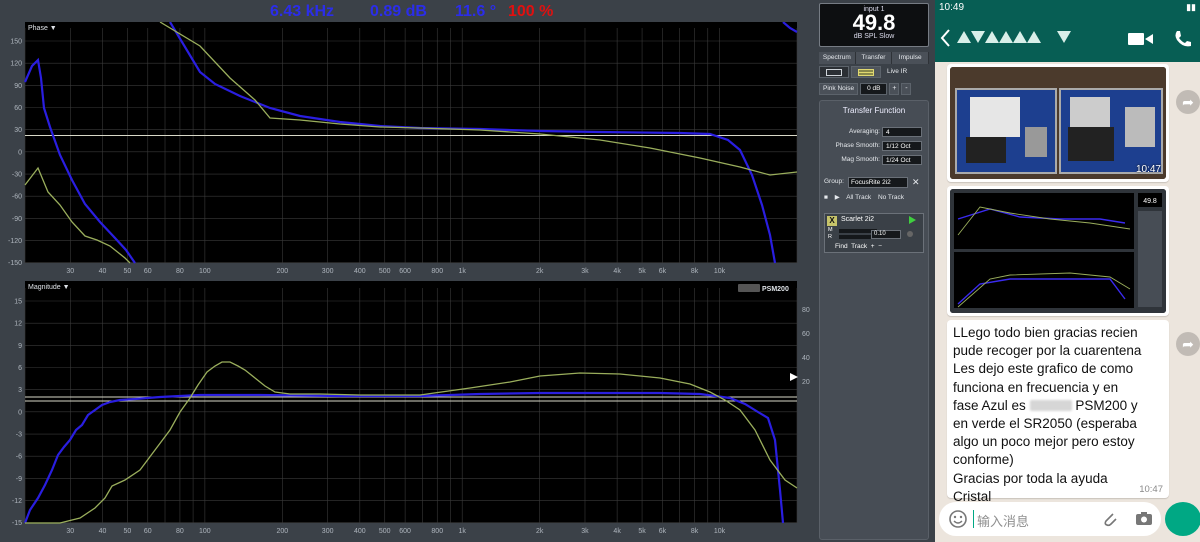  What do you see at coordinates (148, 531) in the screenshot?
I see `x-tick-label: 60` at bounding box center [148, 531].